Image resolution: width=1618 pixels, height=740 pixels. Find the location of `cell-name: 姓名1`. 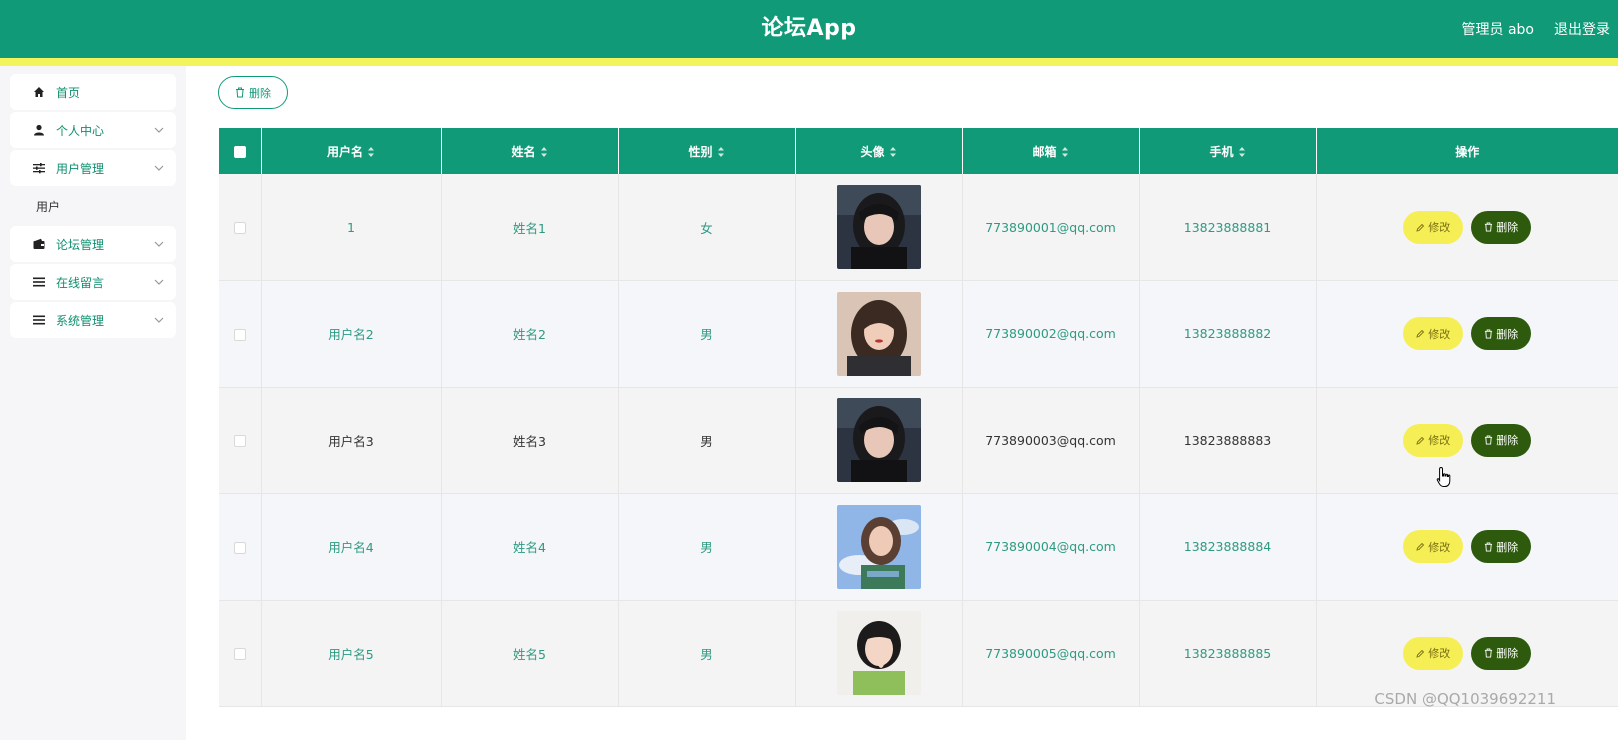

cell-name: 姓名1 is located at coordinates (530, 227).